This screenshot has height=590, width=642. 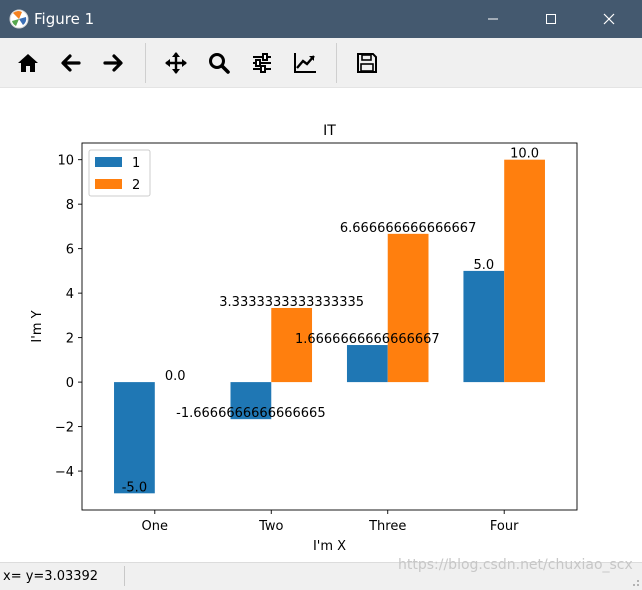 What do you see at coordinates (484, 326) in the screenshot?
I see `bar-series-1-four` at bounding box center [484, 326].